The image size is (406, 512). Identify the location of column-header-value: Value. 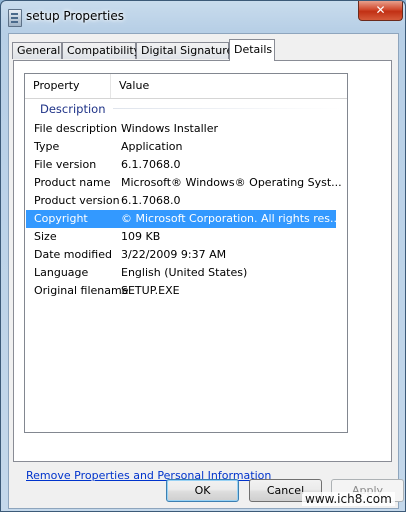
(229, 86).